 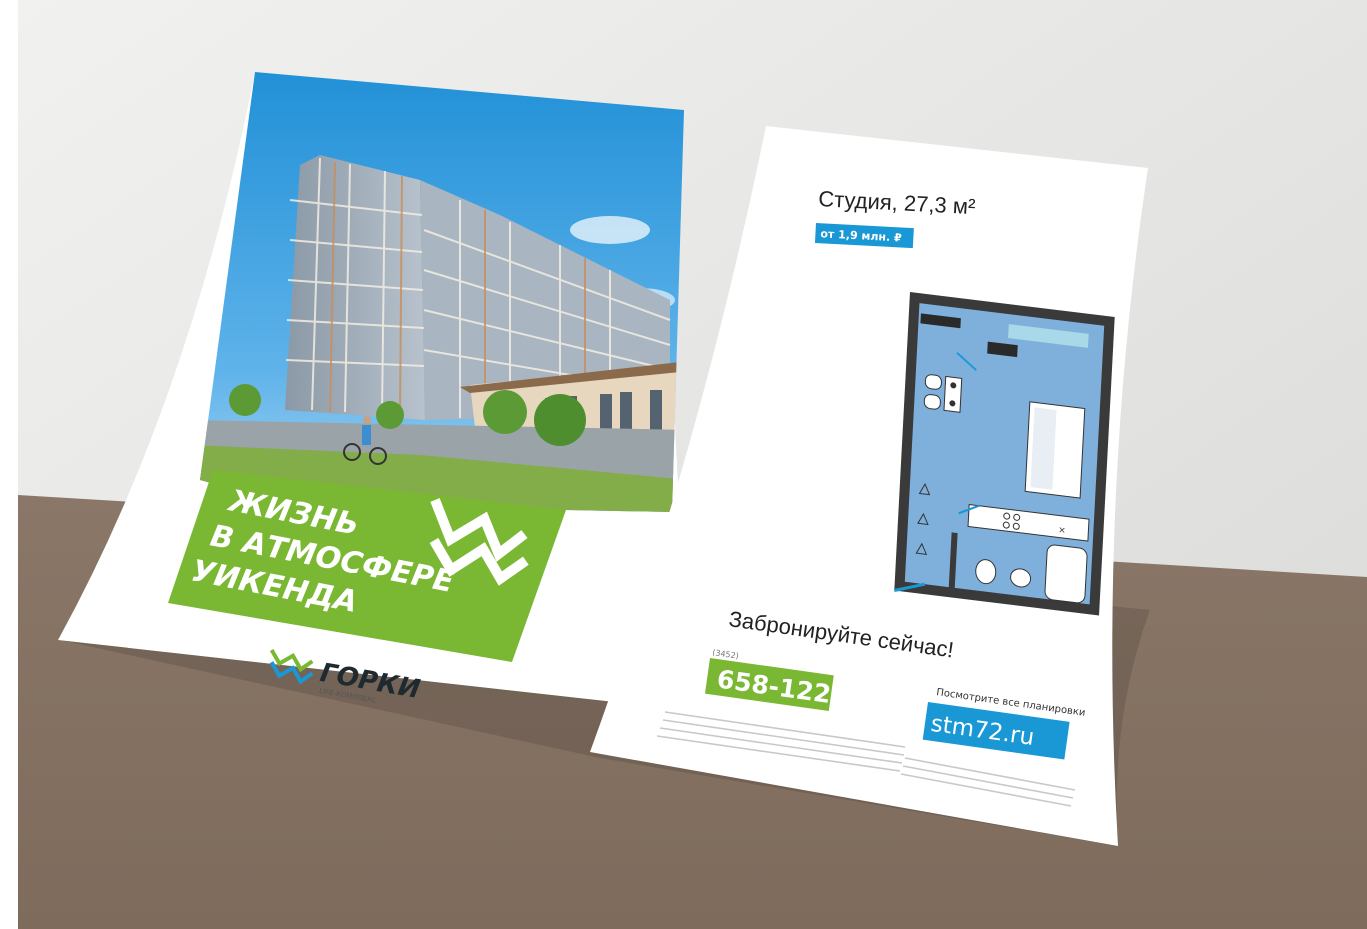 I want to click on bathtub-icon, so click(x=1066, y=574).